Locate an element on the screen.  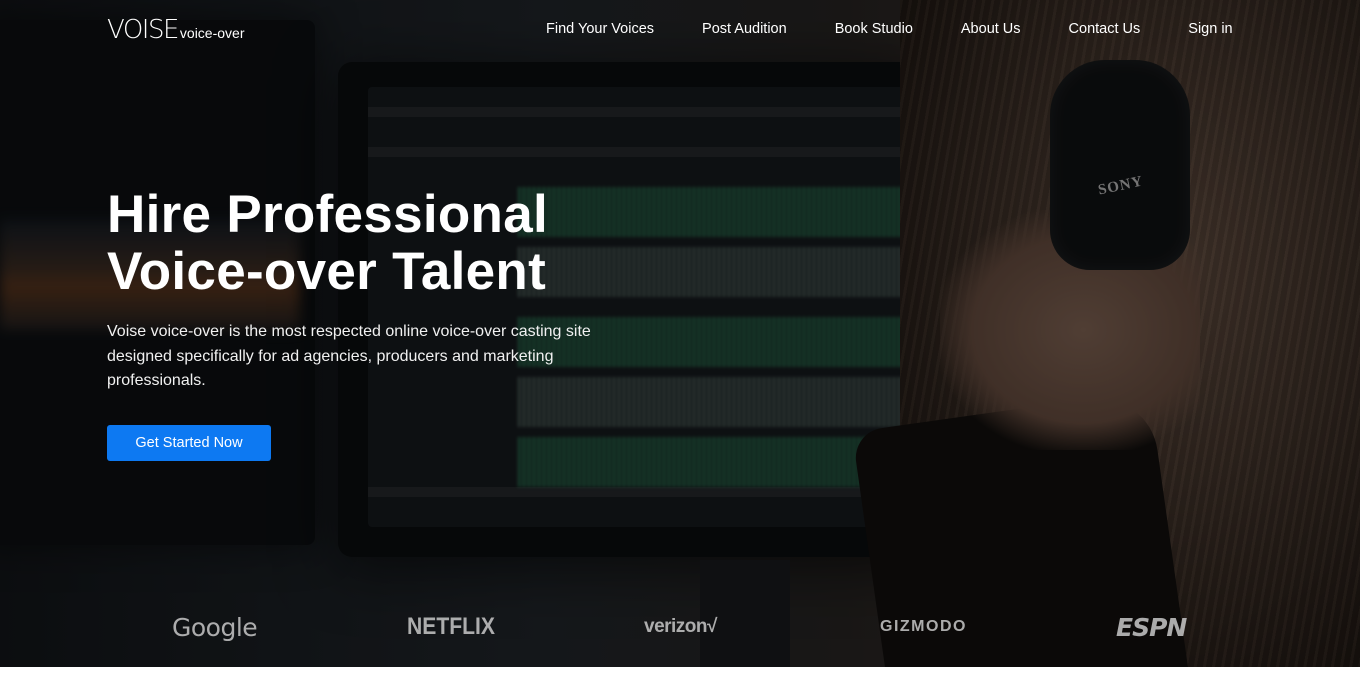
hero-headline: Hire Professional Voice-over Talent is located at coordinates (327, 243).